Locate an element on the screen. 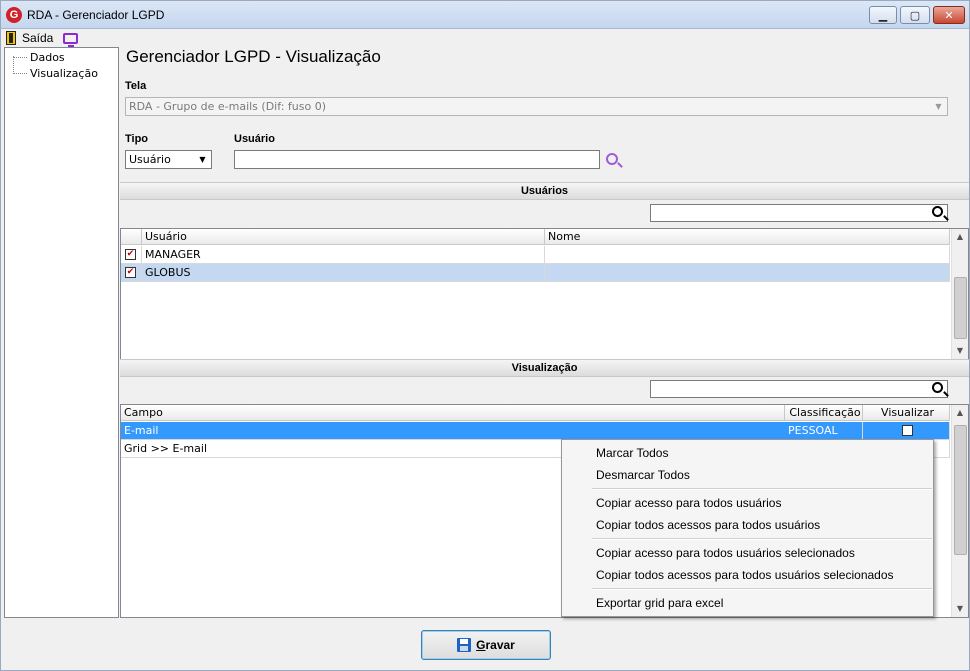 The image size is (970, 671). close-button: ✕ is located at coordinates (949, 15).